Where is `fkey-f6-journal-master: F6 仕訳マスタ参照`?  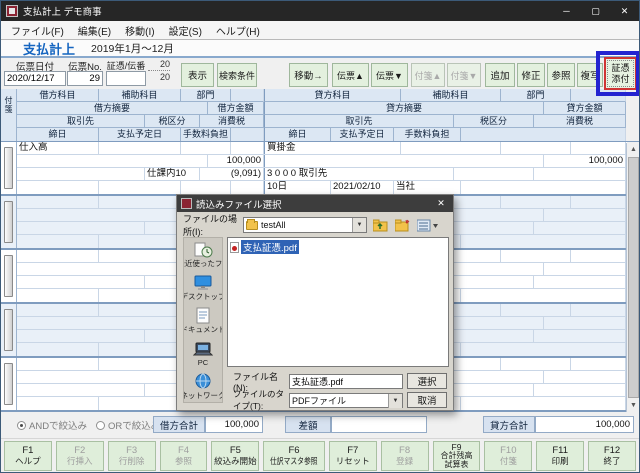 fkey-f6-journal-master: F6 仕訳マスタ参照 is located at coordinates (294, 456).